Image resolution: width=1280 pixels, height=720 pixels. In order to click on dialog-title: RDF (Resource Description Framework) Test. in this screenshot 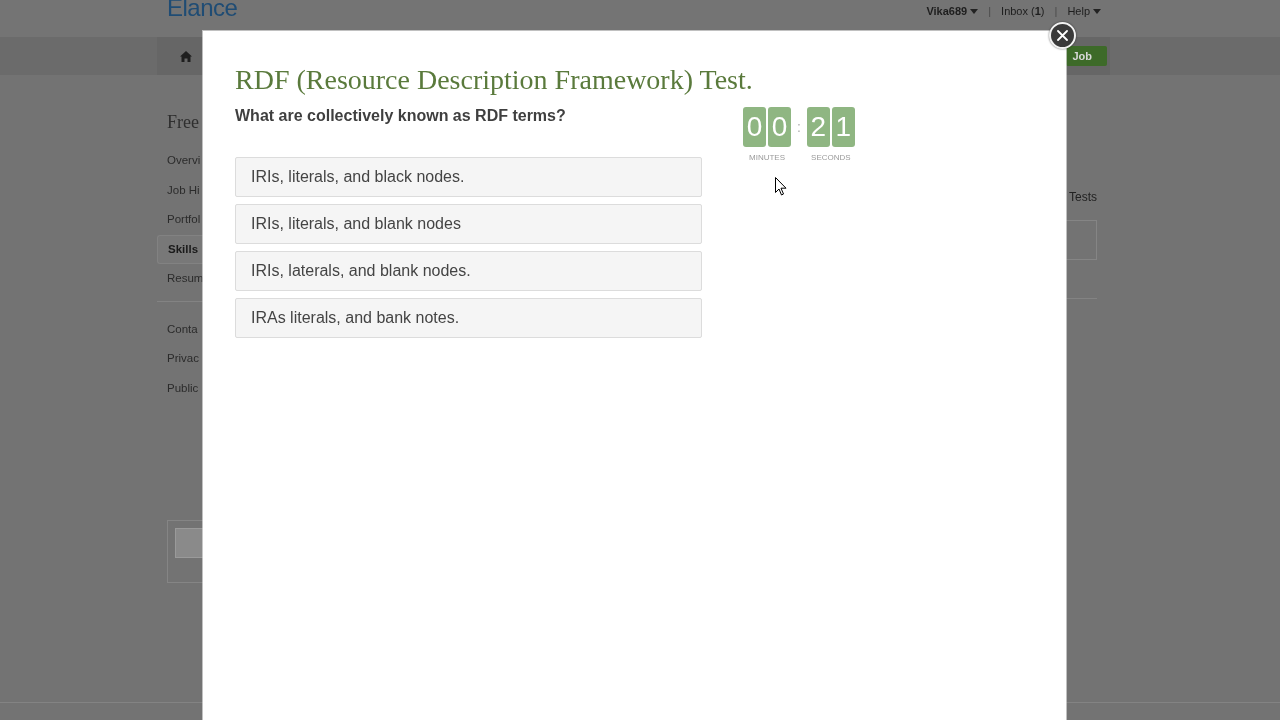, I will do `click(494, 80)`.